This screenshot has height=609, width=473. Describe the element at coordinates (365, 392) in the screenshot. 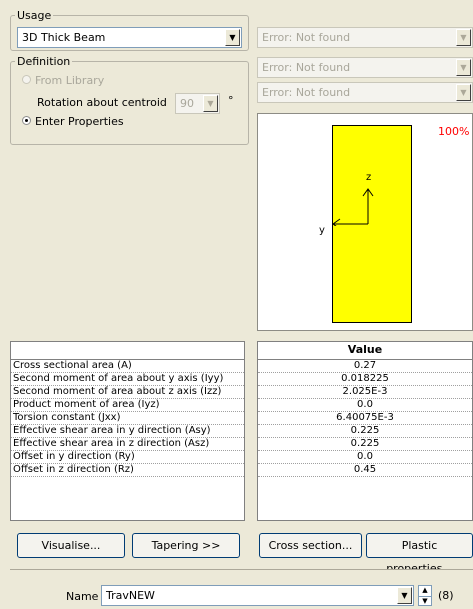

I see `property-value-cell: 2.025E-3` at that location.